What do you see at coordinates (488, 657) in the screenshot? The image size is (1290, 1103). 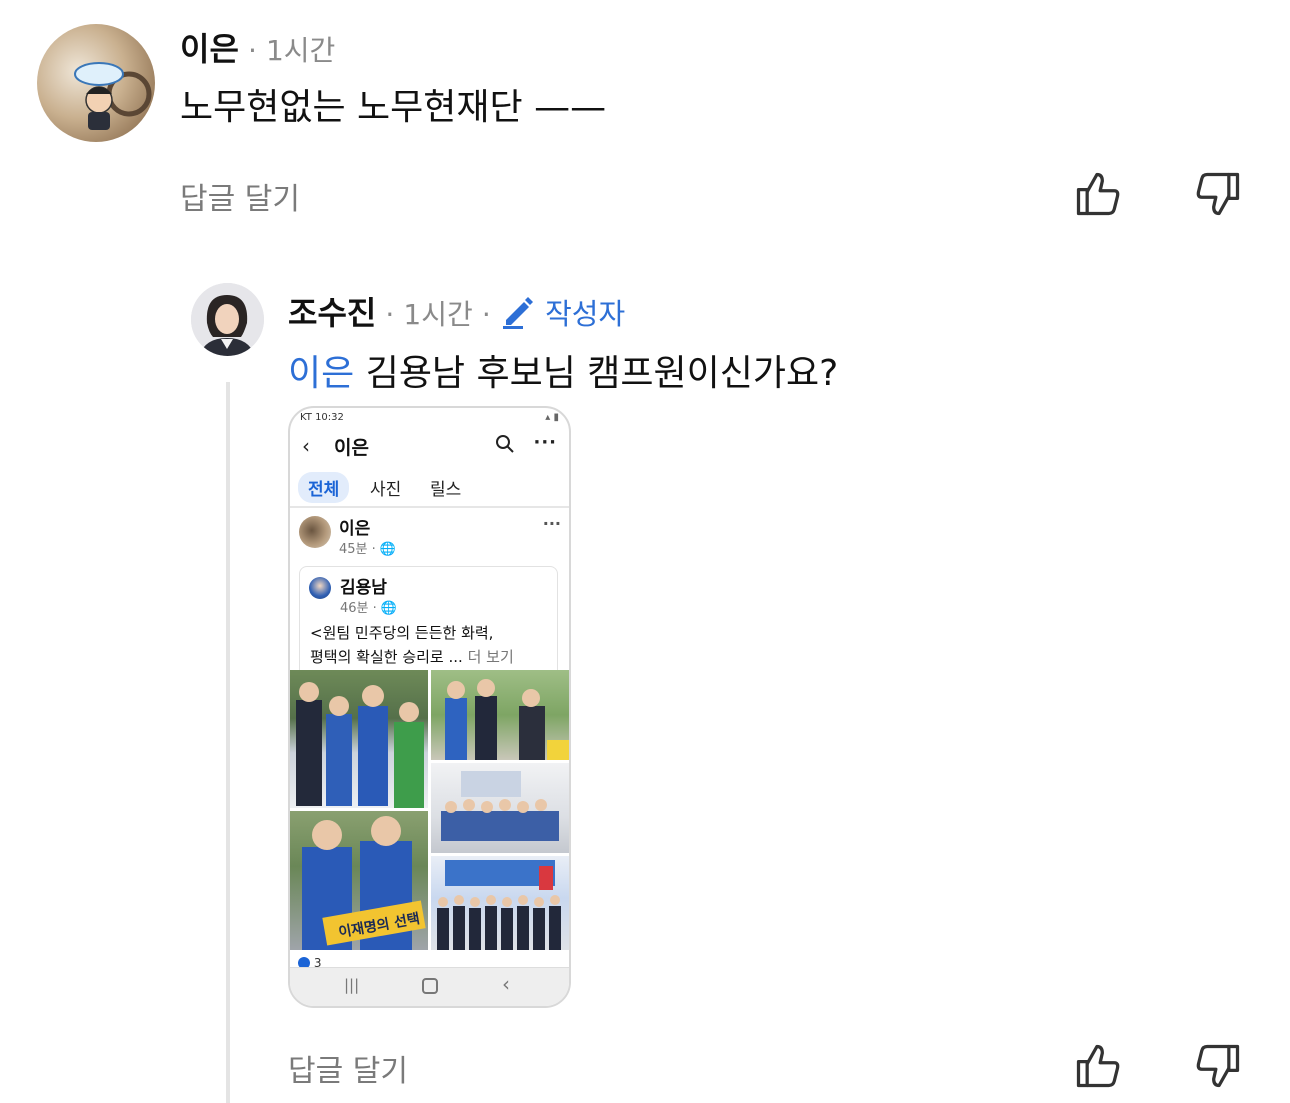 I see `phone-see-more: 더 보기` at bounding box center [488, 657].